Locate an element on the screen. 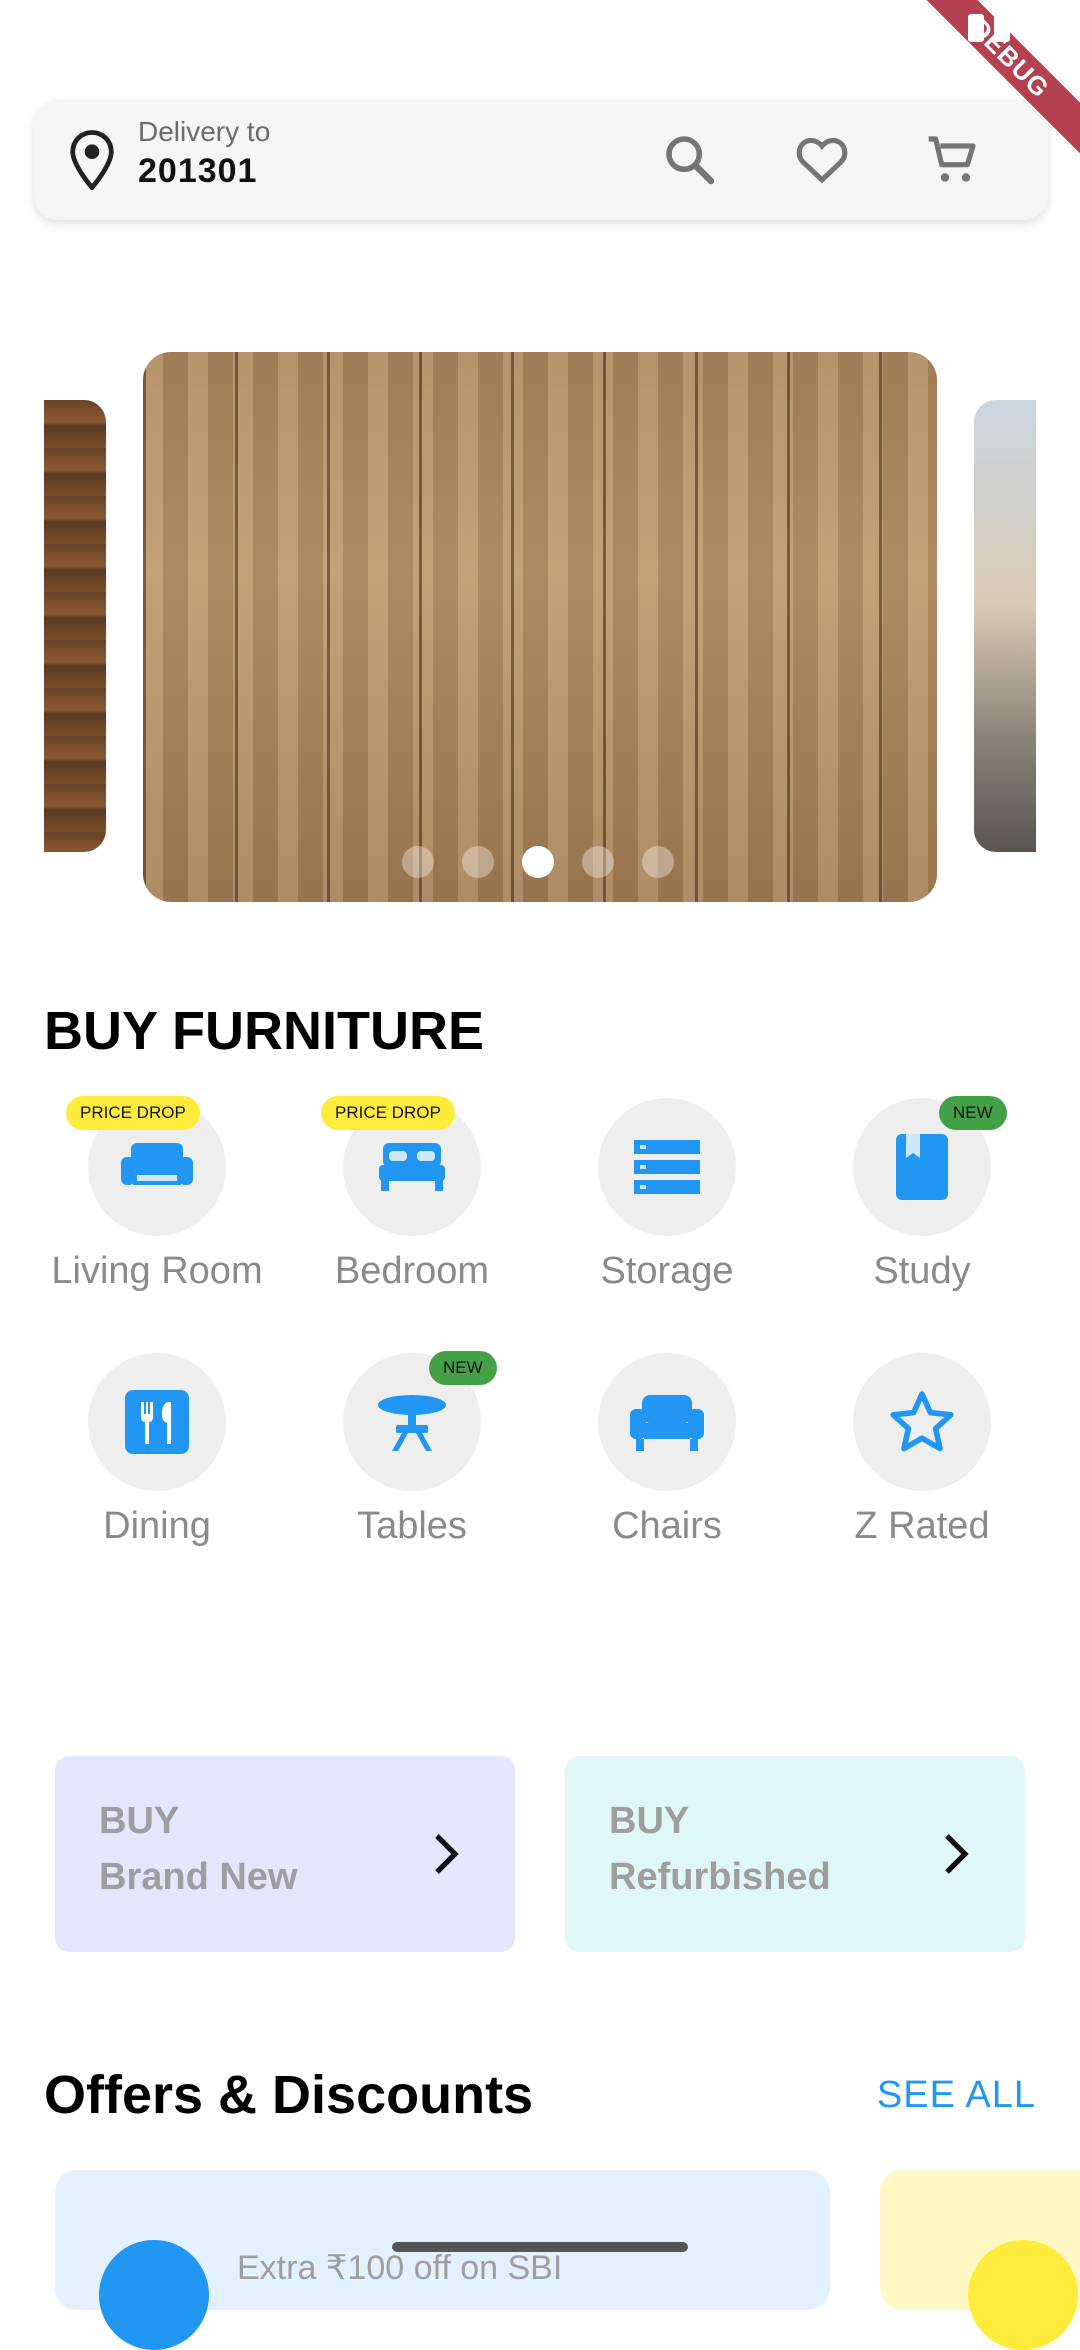 The height and width of the screenshot is (2350, 1080). dining-icon is located at coordinates (157, 1422).